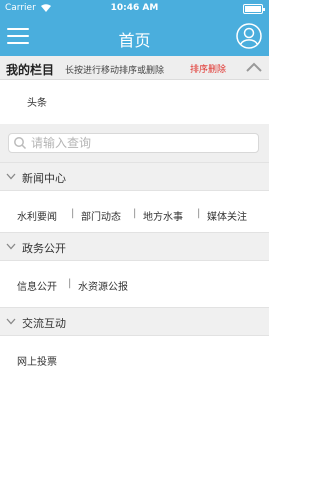  What do you see at coordinates (254, 9) in the screenshot?
I see `battery-icon` at bounding box center [254, 9].